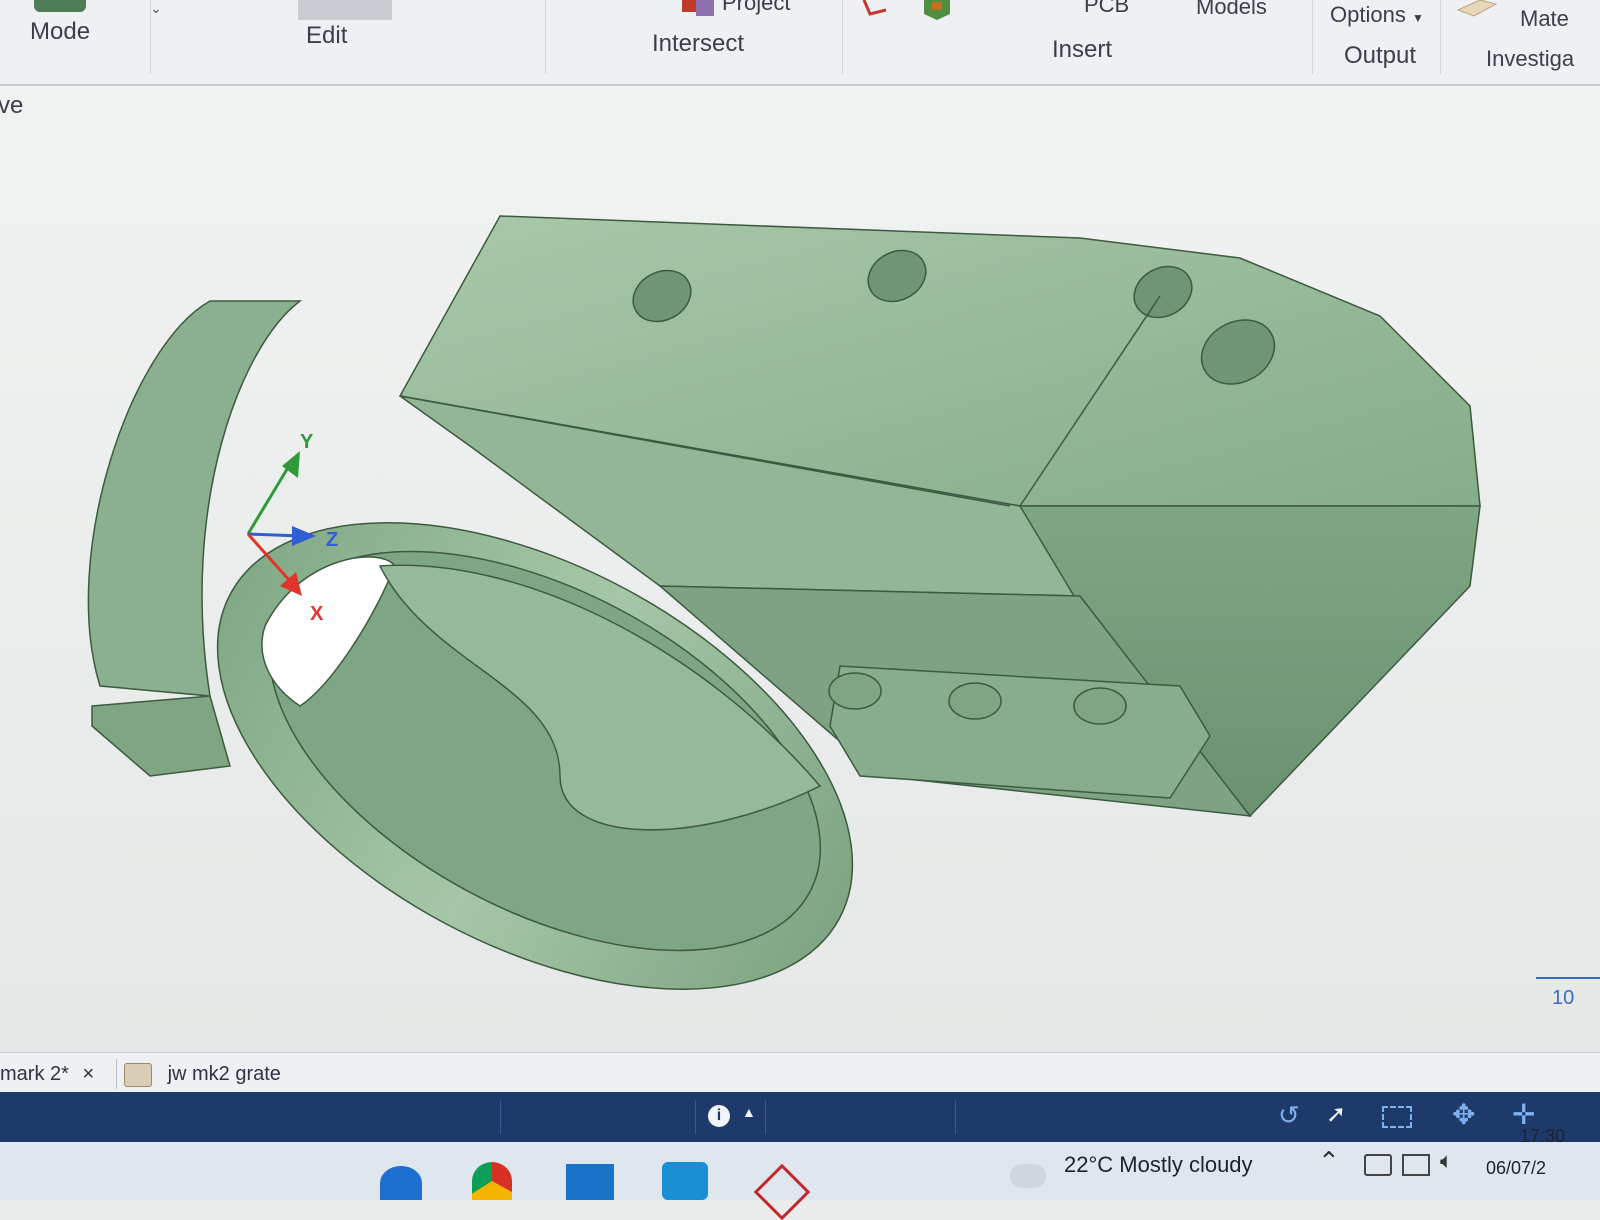 The image size is (1600, 1220). Describe the element at coordinates (699, 10) in the screenshot. I see `project-icon` at that location.